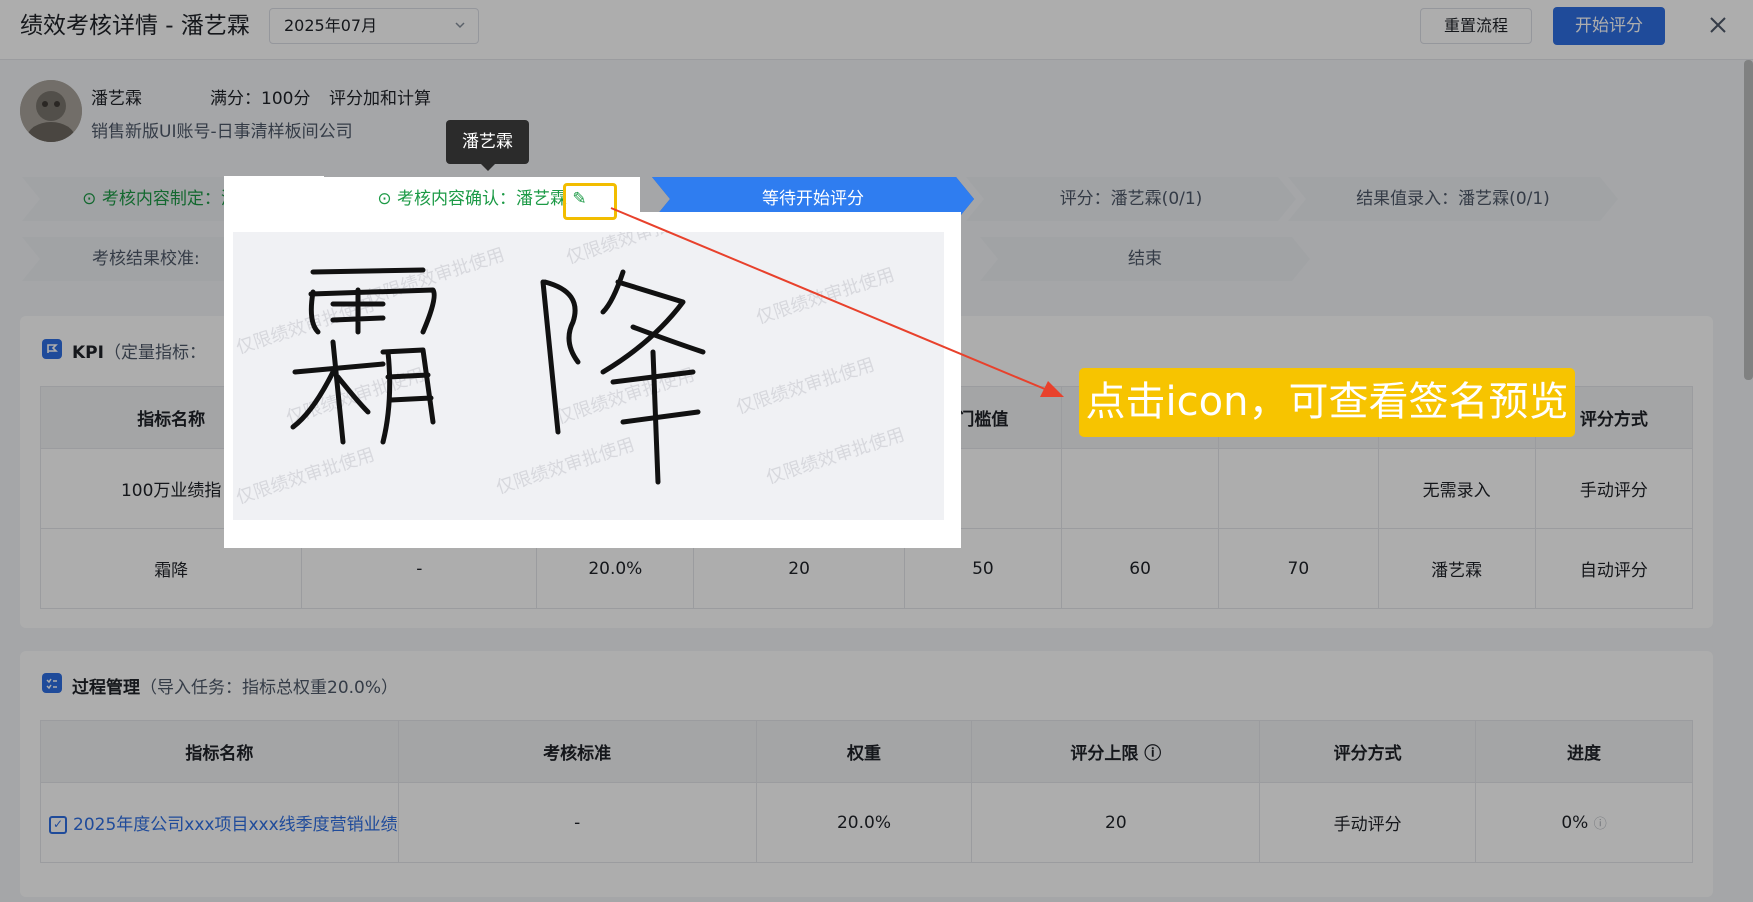 Image resolution: width=1753 pixels, height=902 pixels. Describe the element at coordinates (1327, 402) in the screenshot. I see `annotation-callout: 点击icon，可查看签名预览` at that location.